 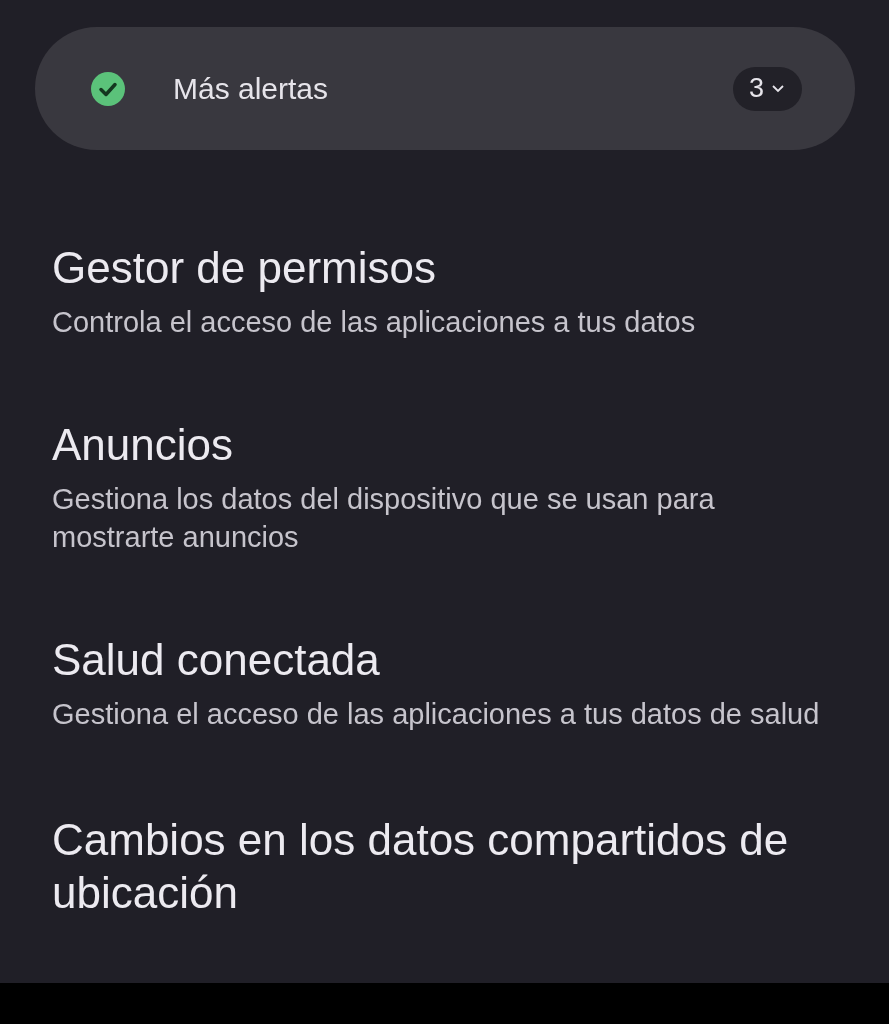 I want to click on setting-description: Controla el acceso de las aplicaciones a tus datos, so click(x=374, y=322).